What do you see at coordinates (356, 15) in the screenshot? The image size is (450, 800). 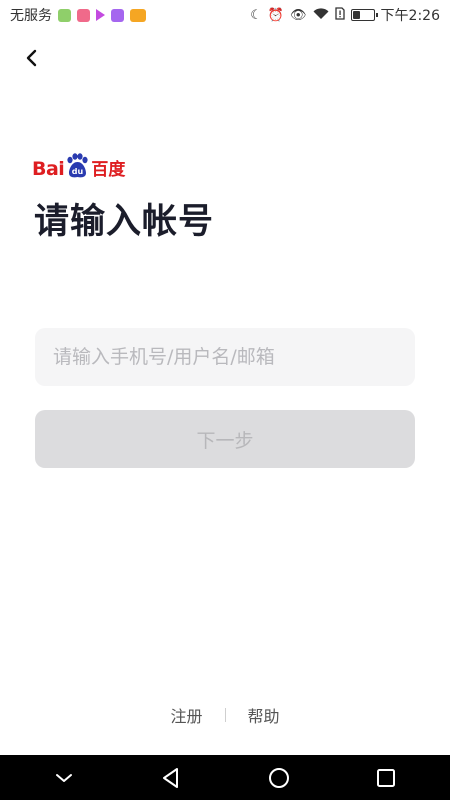 I see `battery-level` at bounding box center [356, 15].